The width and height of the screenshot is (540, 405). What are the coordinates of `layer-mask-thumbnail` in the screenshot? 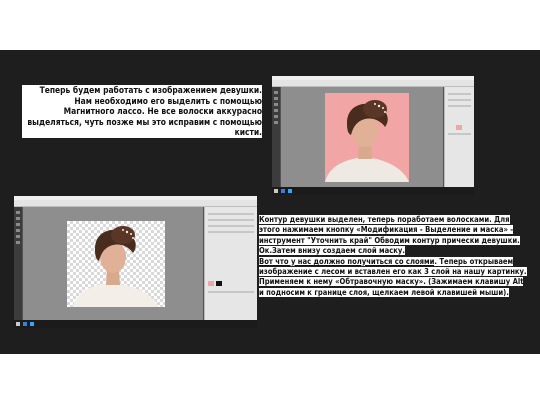 It's located at (219, 283).